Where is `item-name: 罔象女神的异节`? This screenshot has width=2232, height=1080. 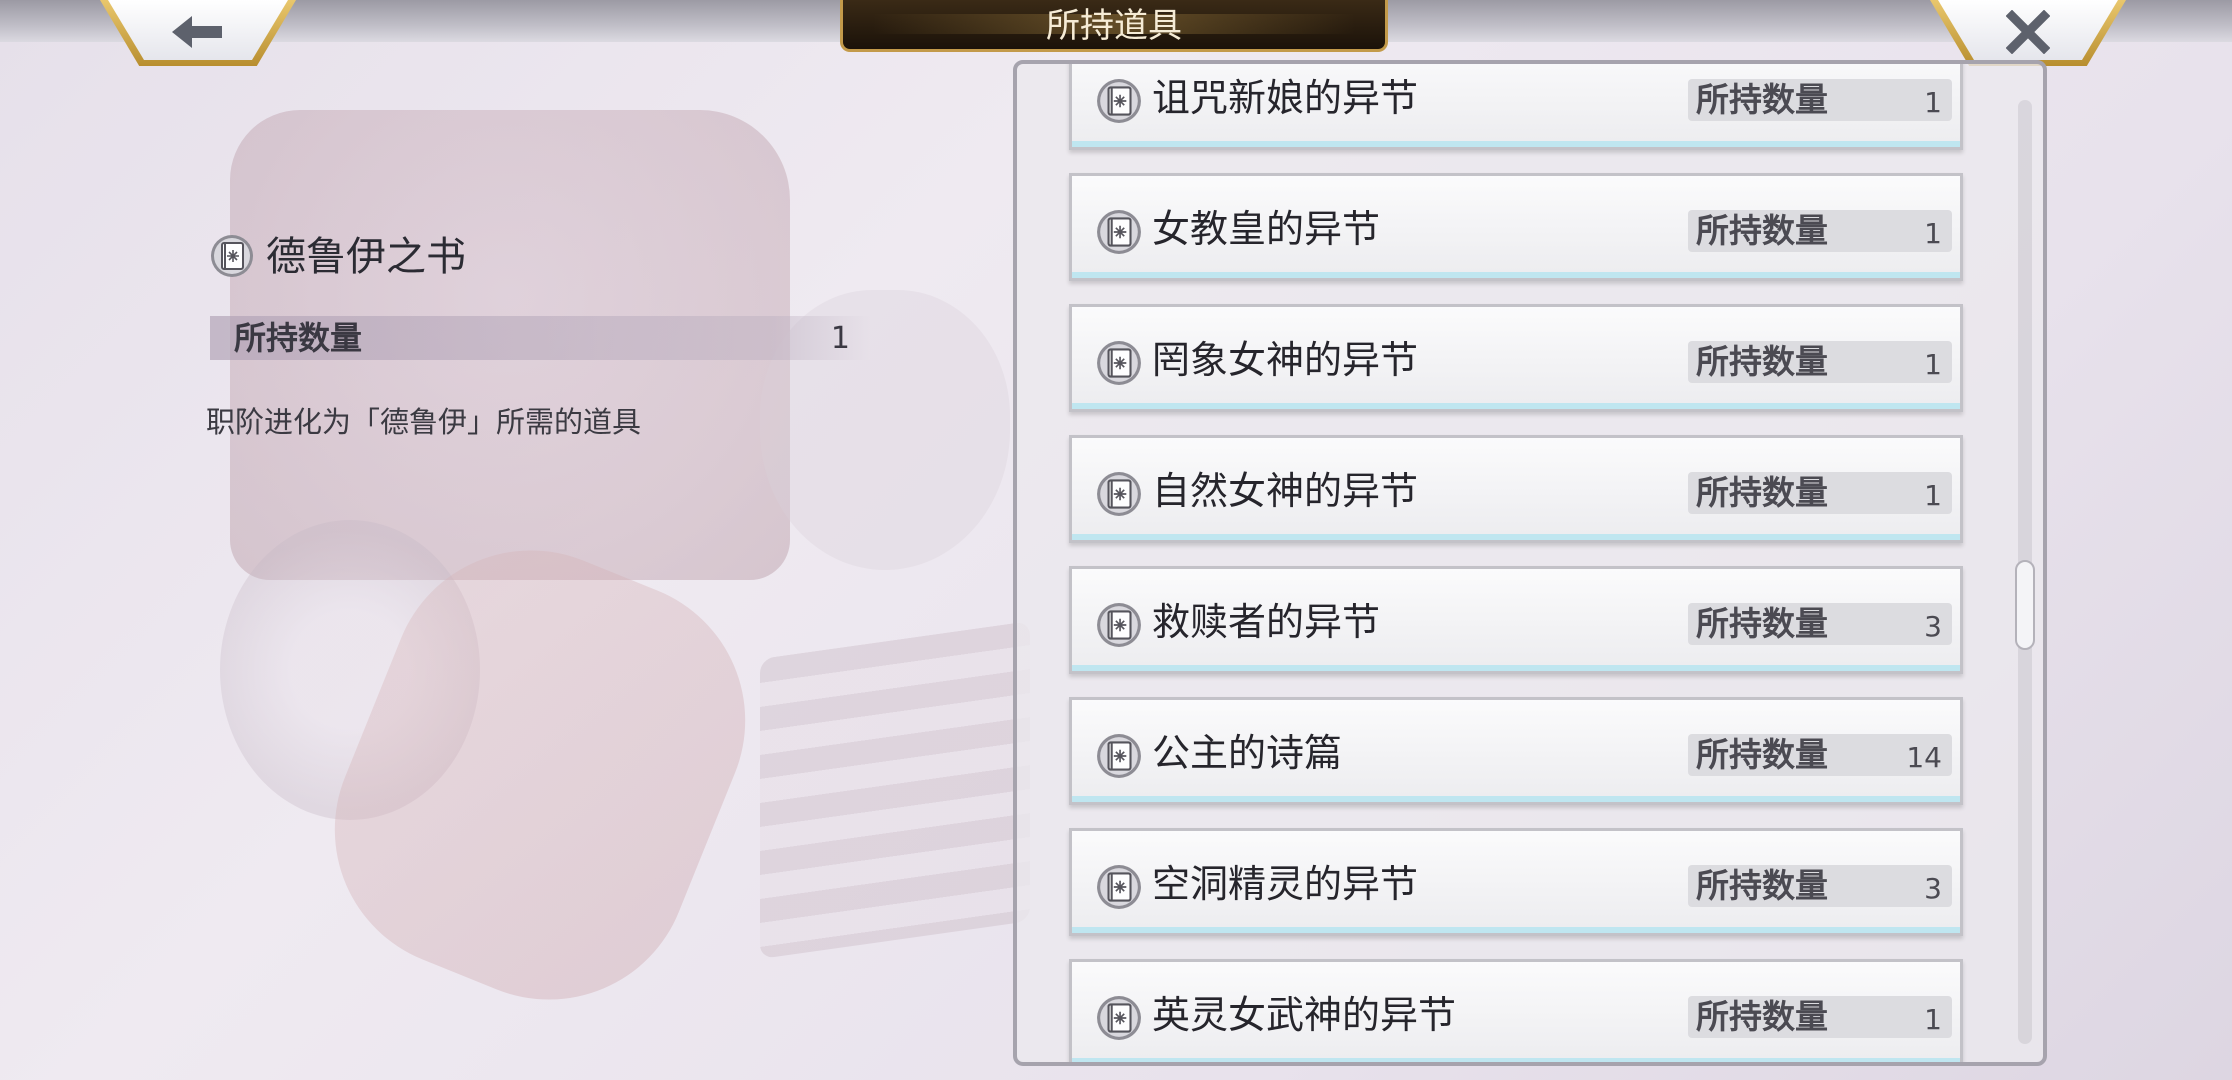
item-name: 罔象女神的异节 is located at coordinates (1285, 360).